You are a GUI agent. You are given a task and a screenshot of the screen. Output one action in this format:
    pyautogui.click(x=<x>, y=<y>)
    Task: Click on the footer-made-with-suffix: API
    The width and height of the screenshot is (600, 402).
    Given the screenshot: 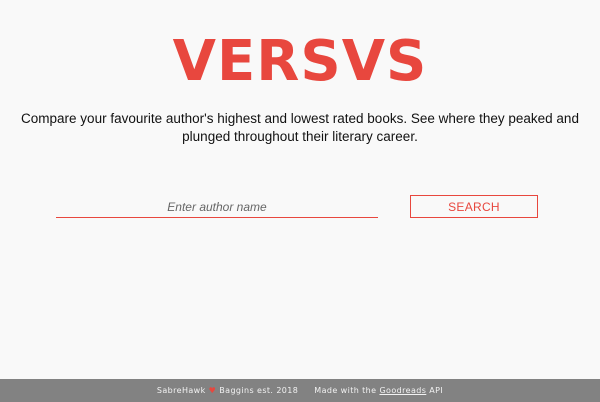 What is the action you would take?
    pyautogui.click(x=436, y=390)
    